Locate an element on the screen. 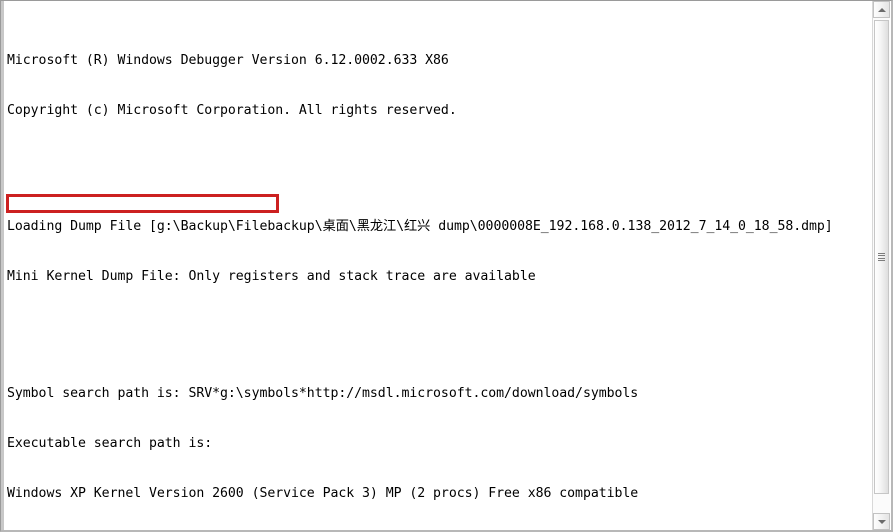 Image resolution: width=893 pixels, height=532 pixels. scroll-down-button is located at coordinates (881, 521).